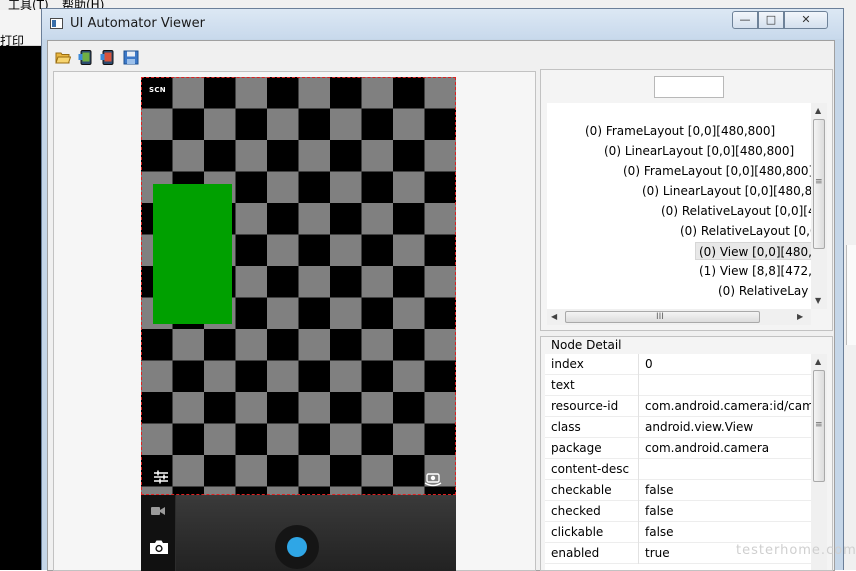  I want to click on hierarchy-horizontal-scrollbar: ◀ III ▶, so click(679, 317).